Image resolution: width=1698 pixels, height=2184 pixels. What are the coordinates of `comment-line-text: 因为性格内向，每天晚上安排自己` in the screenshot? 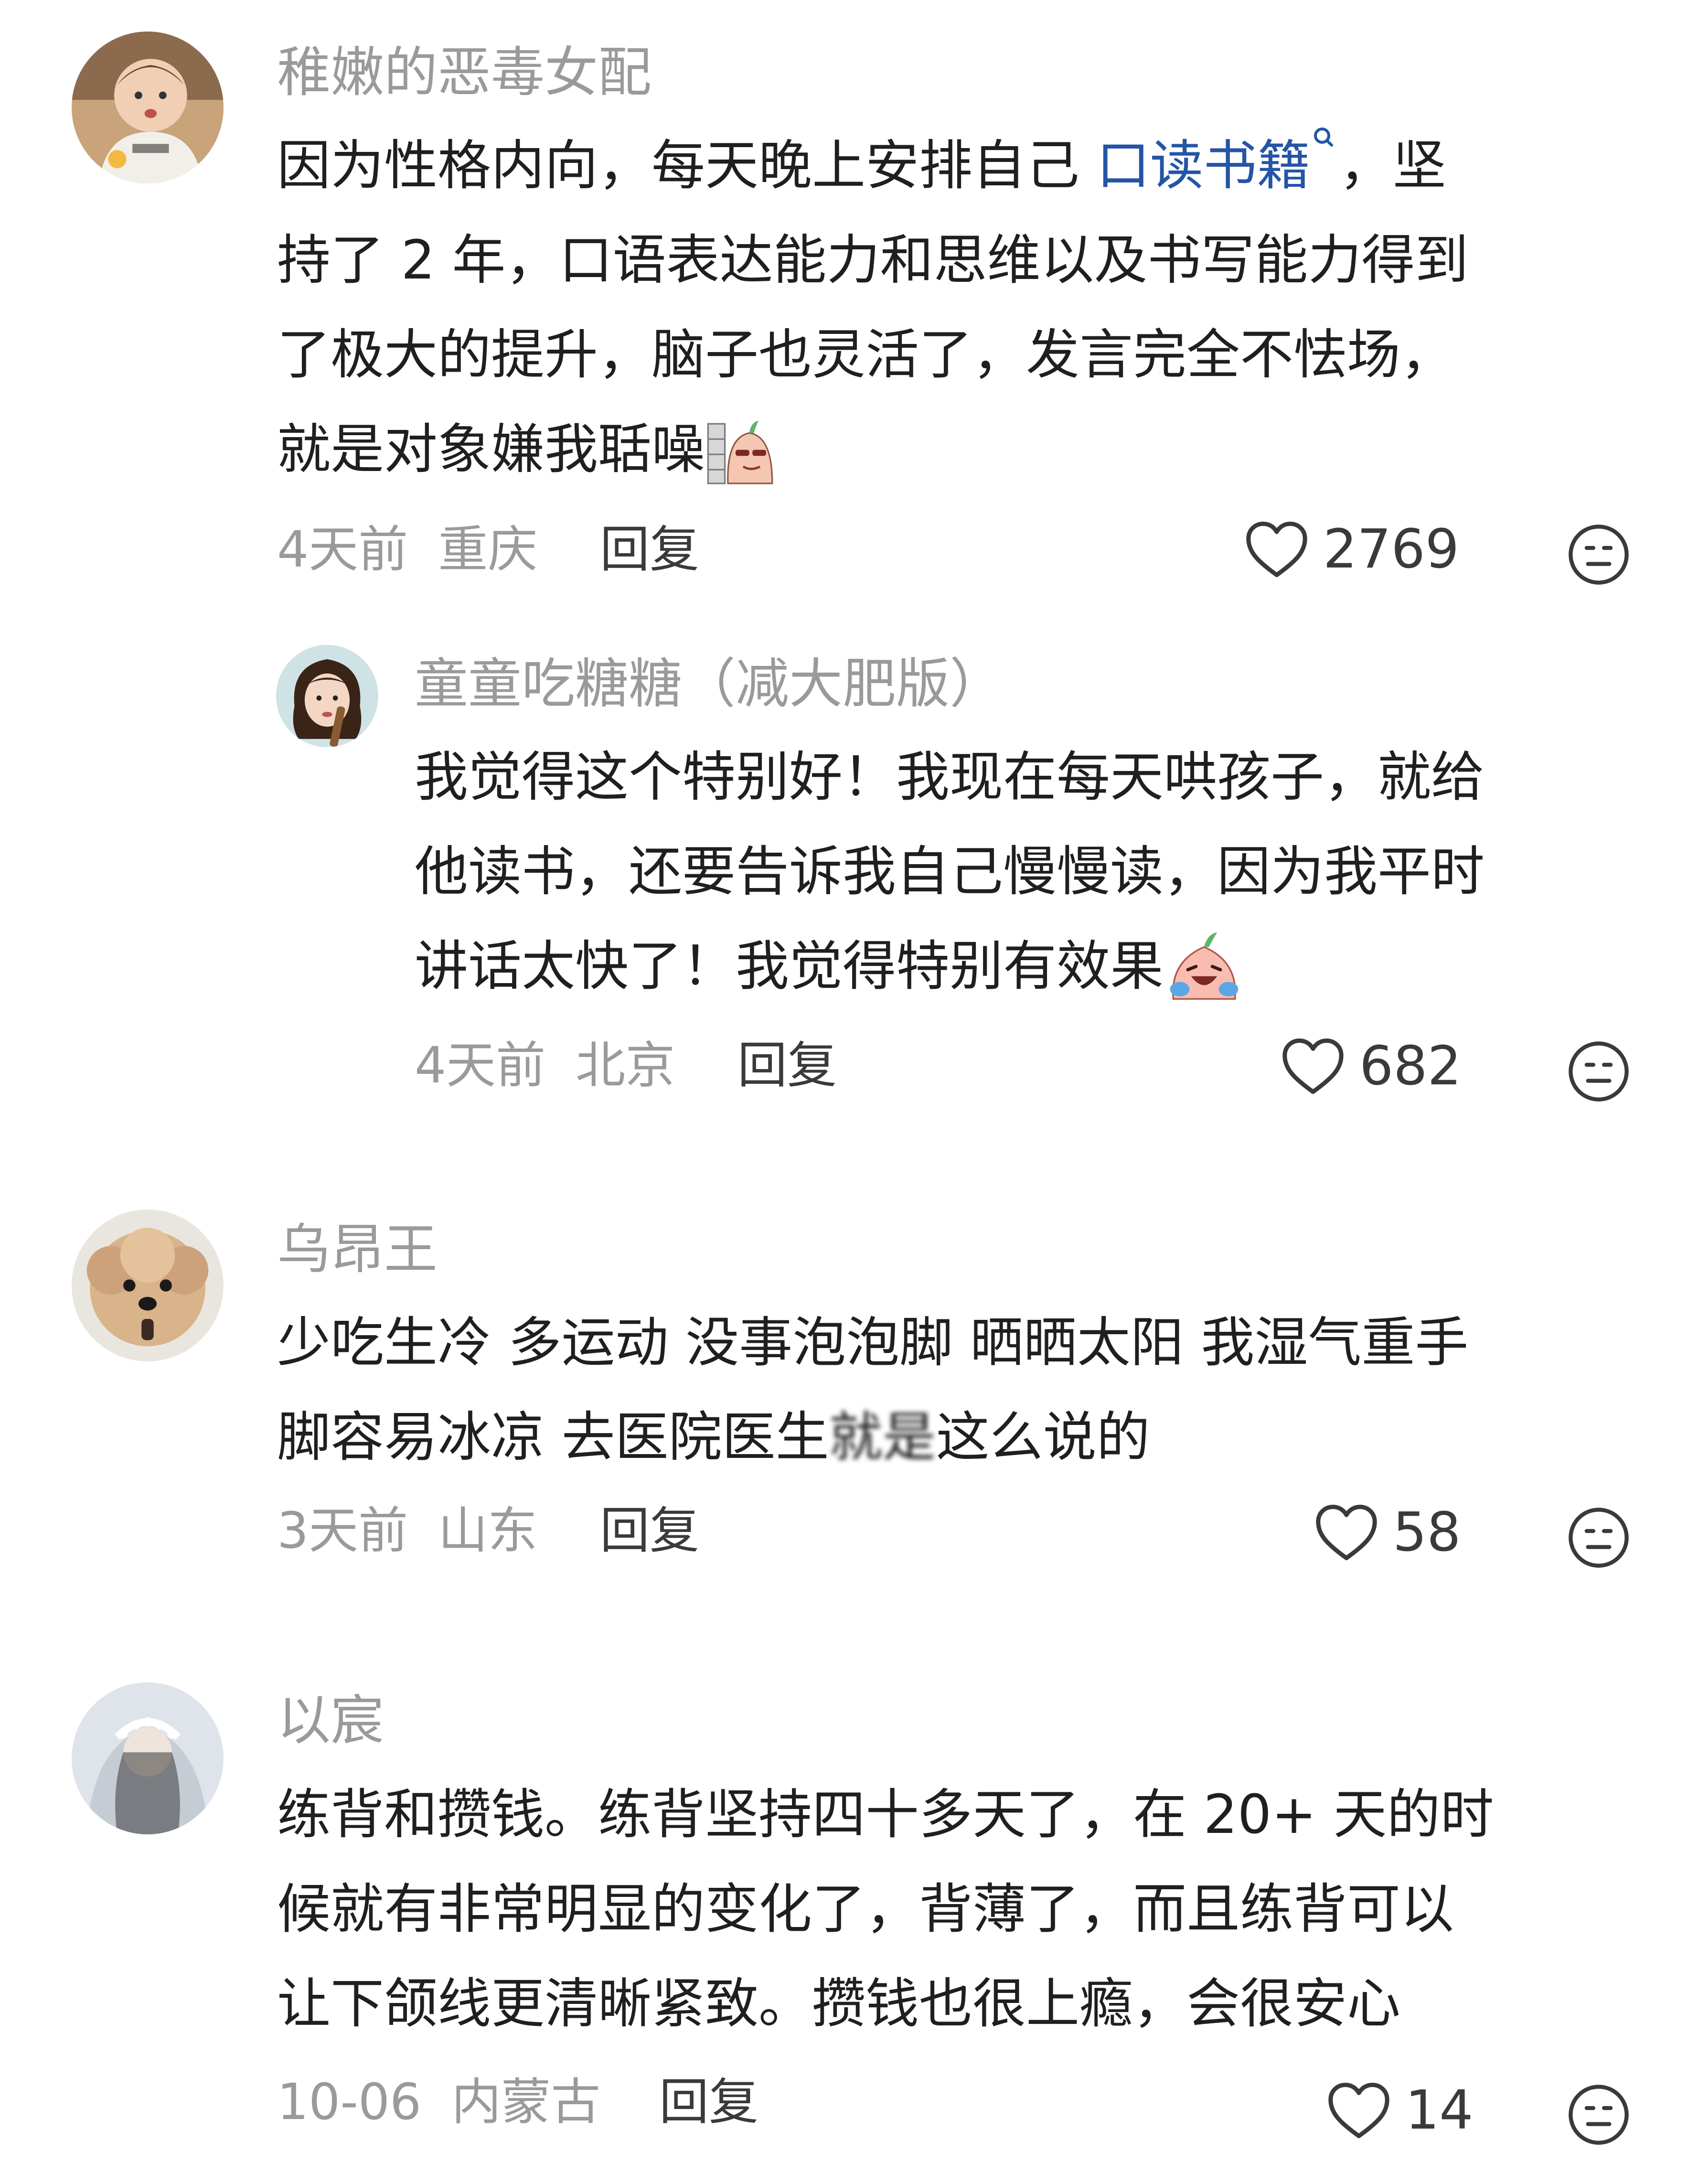 It's located at (687, 166).